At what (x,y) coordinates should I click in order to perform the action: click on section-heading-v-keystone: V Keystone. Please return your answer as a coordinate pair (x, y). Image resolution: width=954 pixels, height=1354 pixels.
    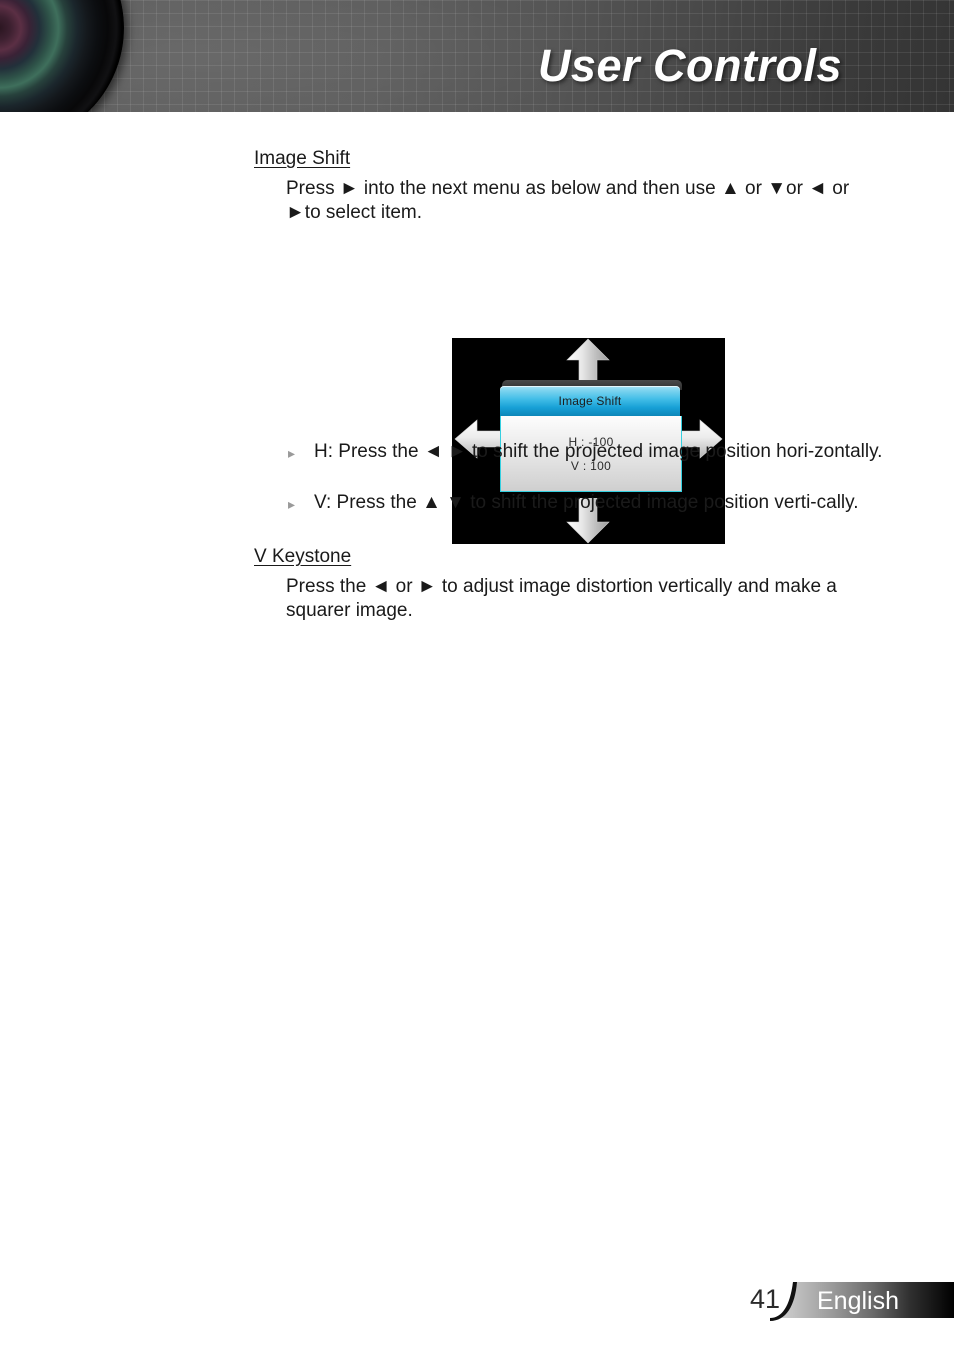
    Looking at the image, I should click on (303, 556).